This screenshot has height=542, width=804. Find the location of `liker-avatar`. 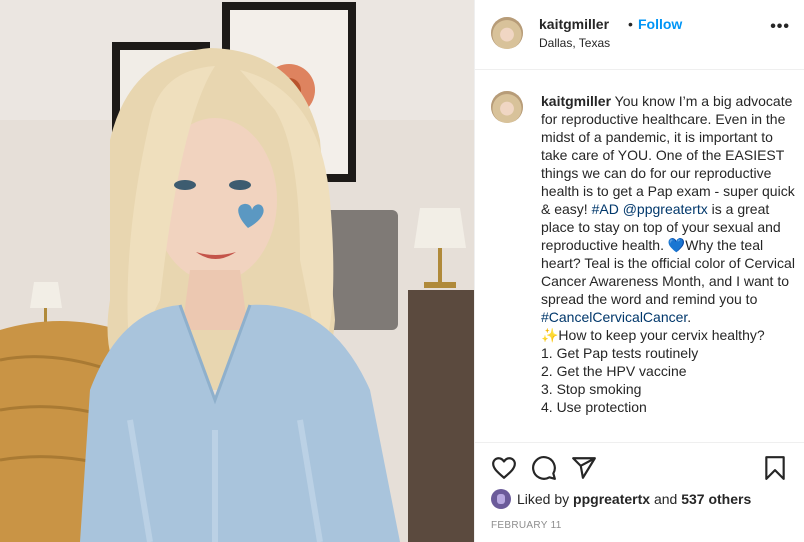

liker-avatar is located at coordinates (501, 499).